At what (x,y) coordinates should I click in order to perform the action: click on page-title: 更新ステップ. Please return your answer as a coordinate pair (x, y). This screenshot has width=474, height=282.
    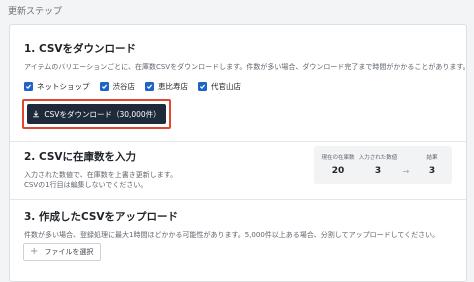
    Looking at the image, I should click on (35, 12).